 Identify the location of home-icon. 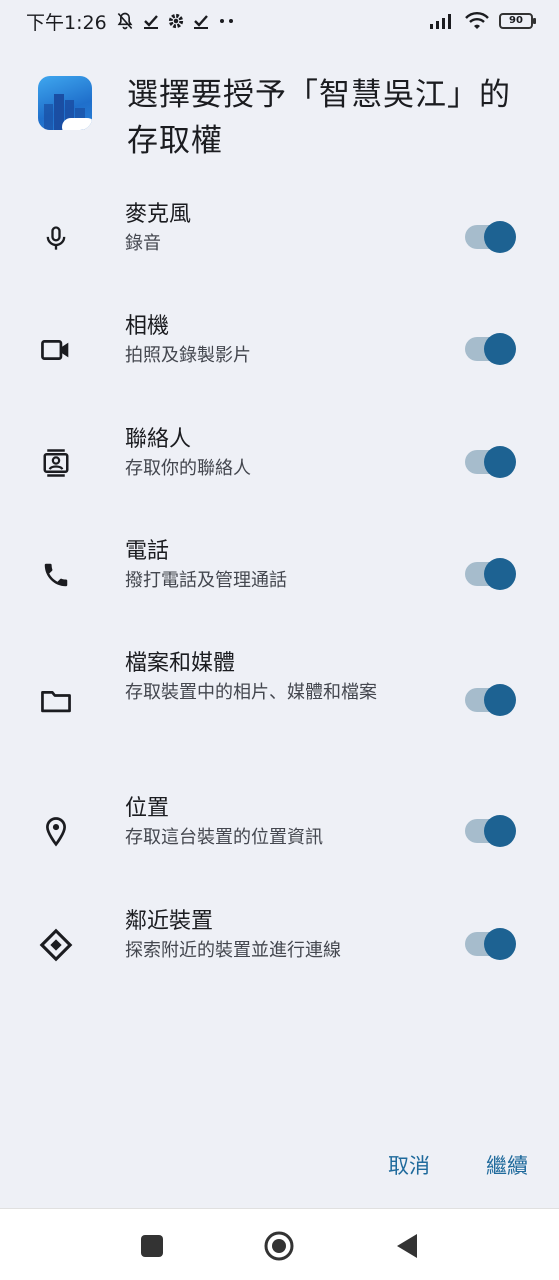
(279, 1246).